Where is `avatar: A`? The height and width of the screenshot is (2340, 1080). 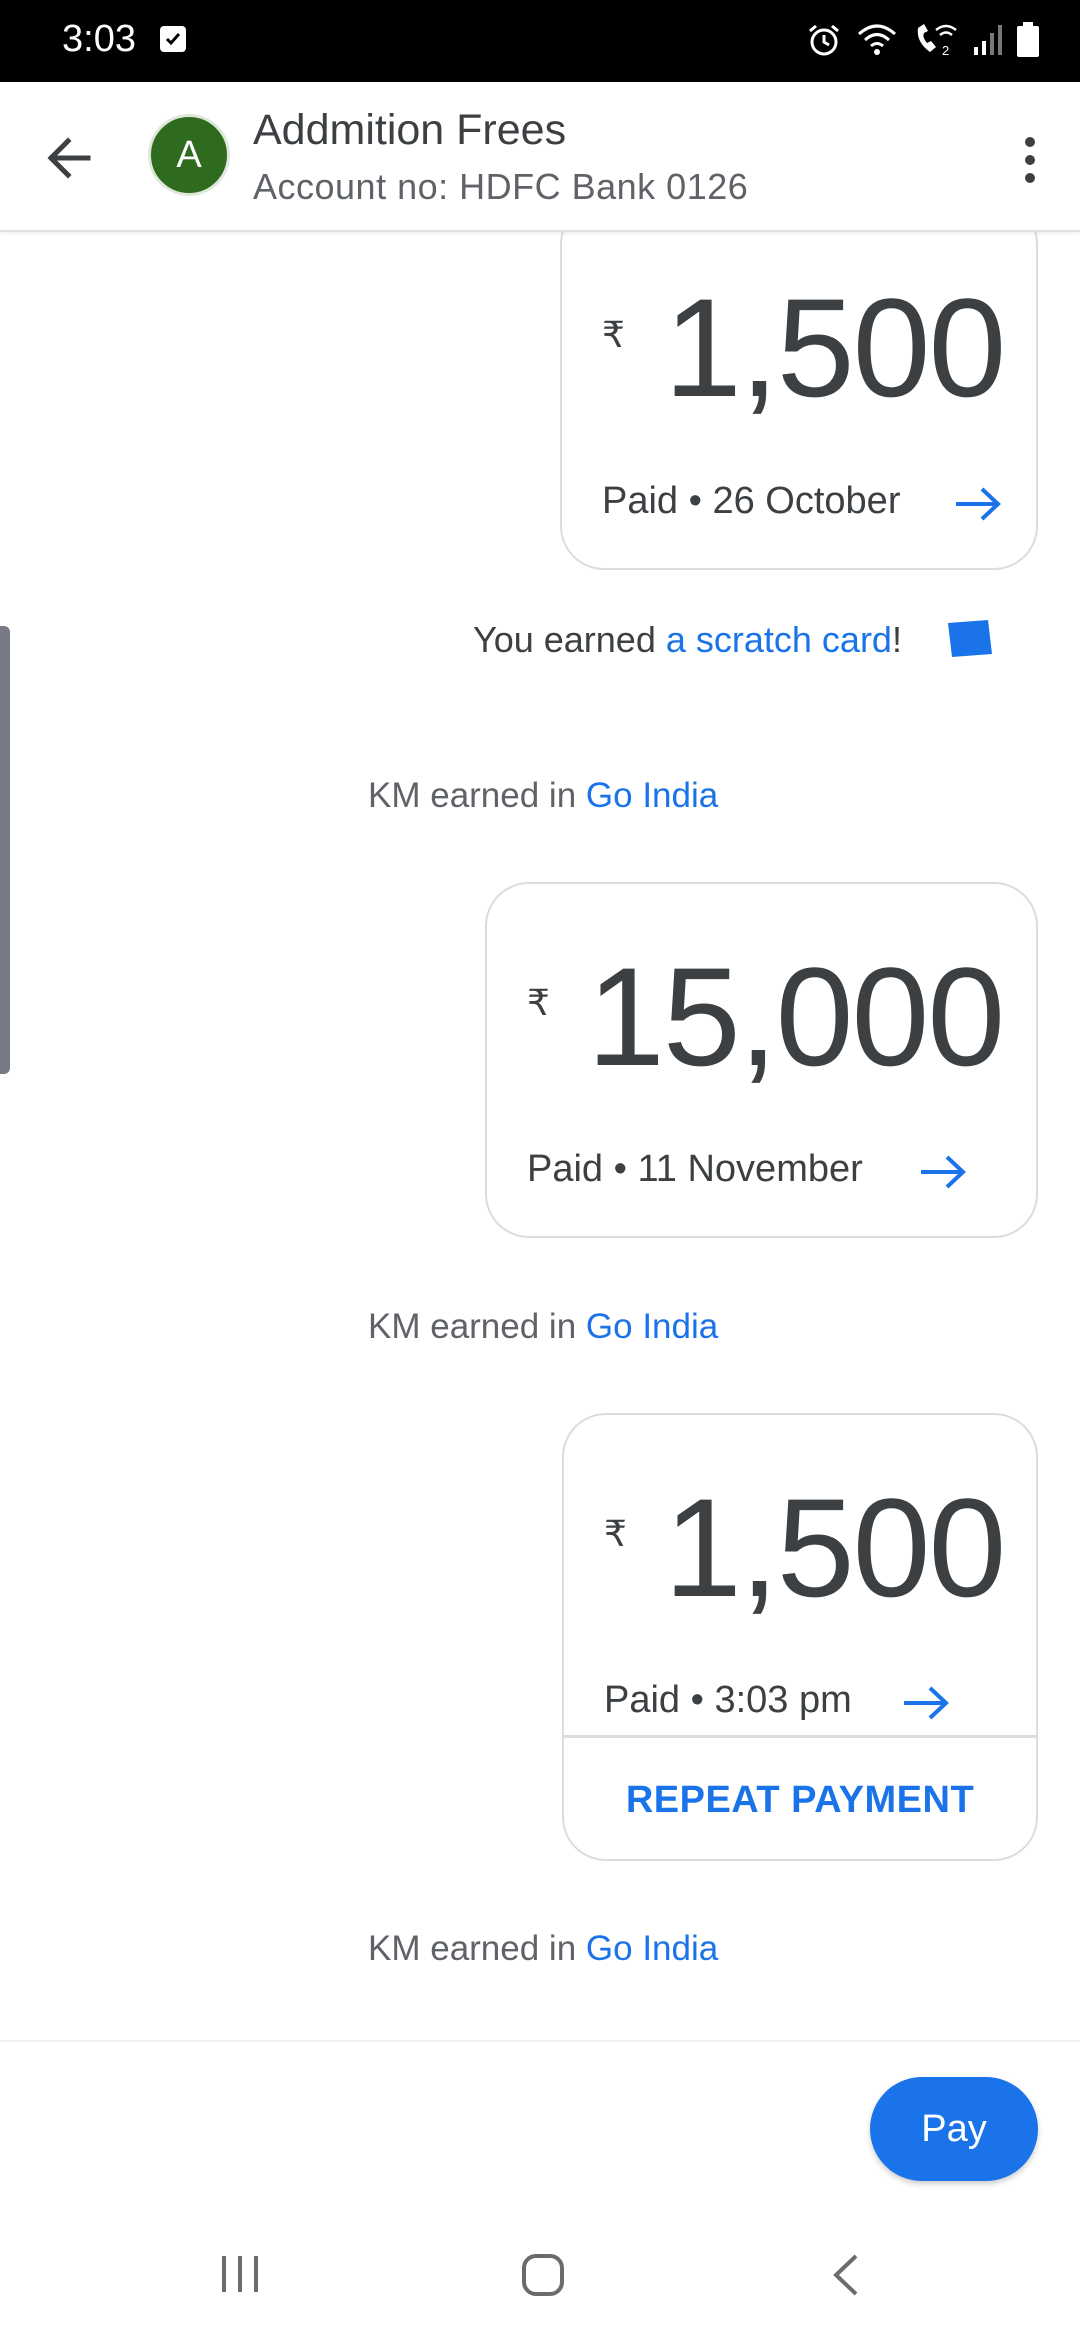 avatar: A is located at coordinates (189, 155).